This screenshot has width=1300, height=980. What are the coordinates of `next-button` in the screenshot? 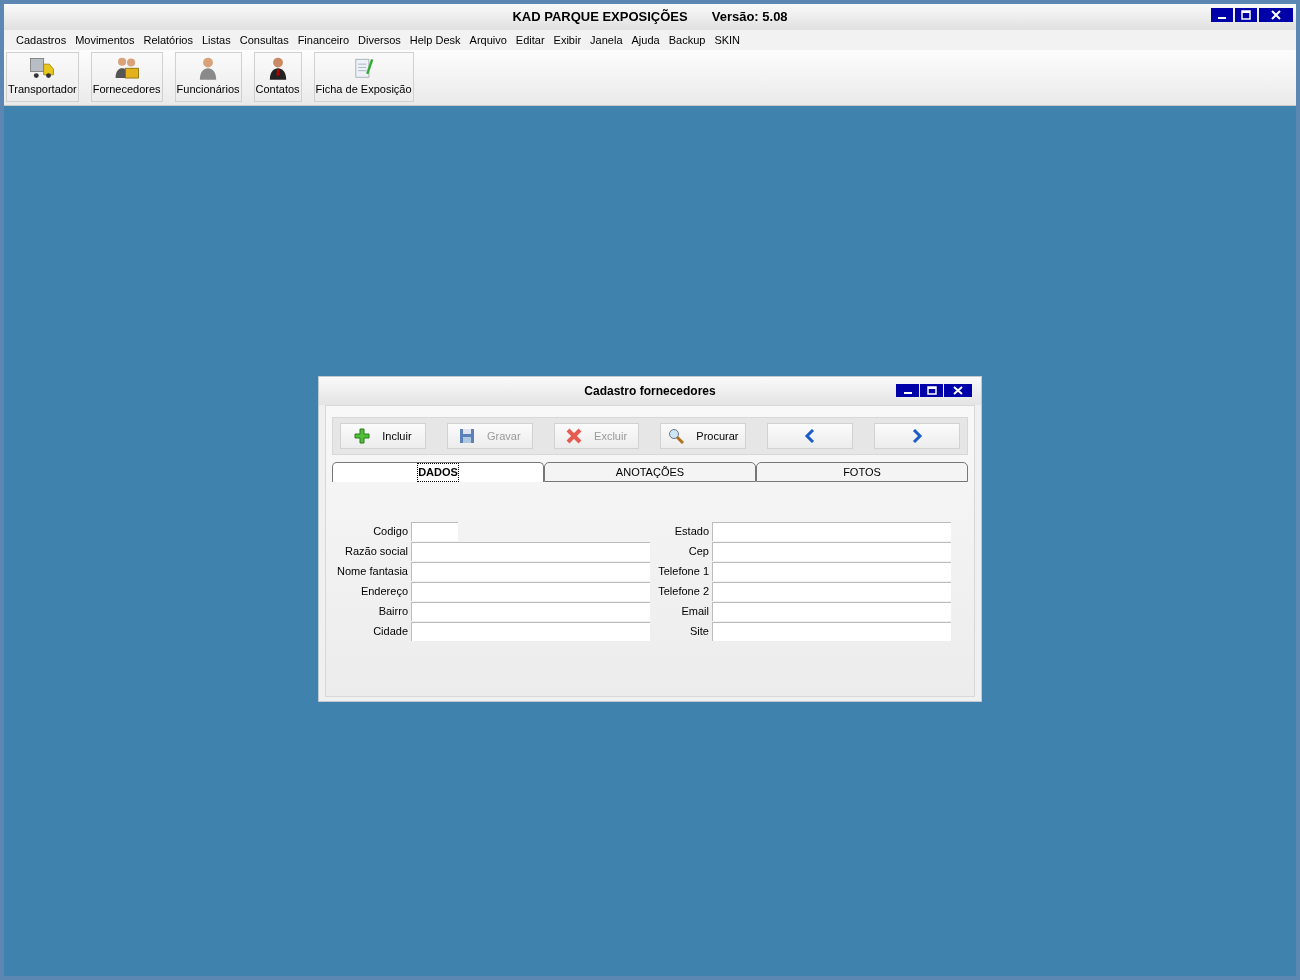 It's located at (917, 436).